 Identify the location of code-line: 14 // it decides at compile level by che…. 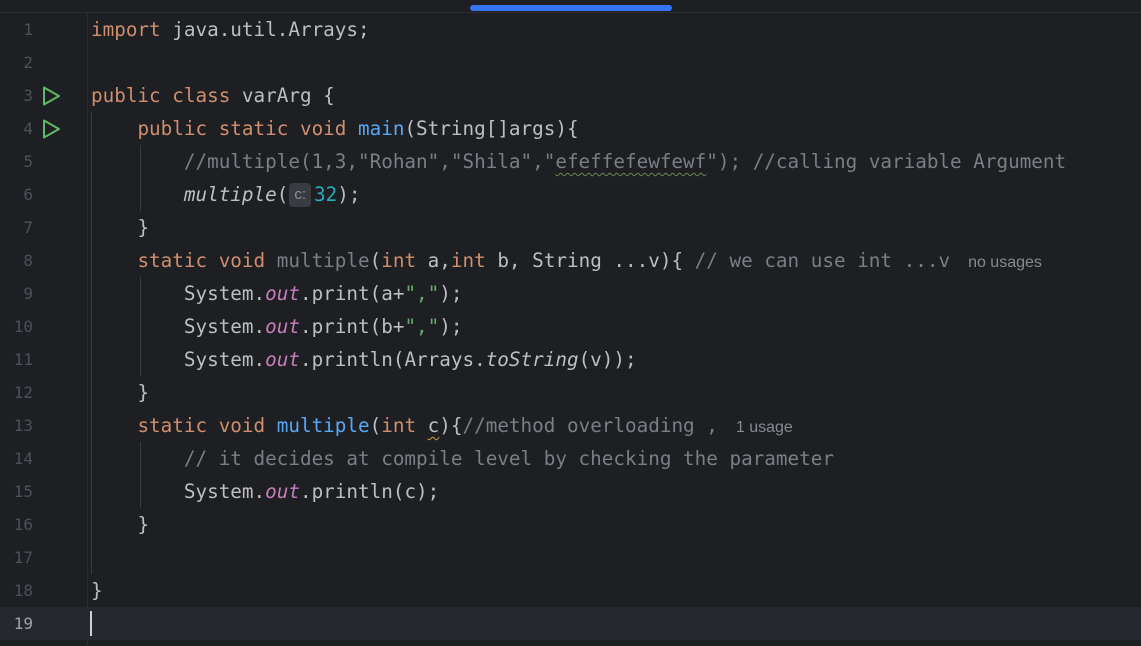
(570, 458).